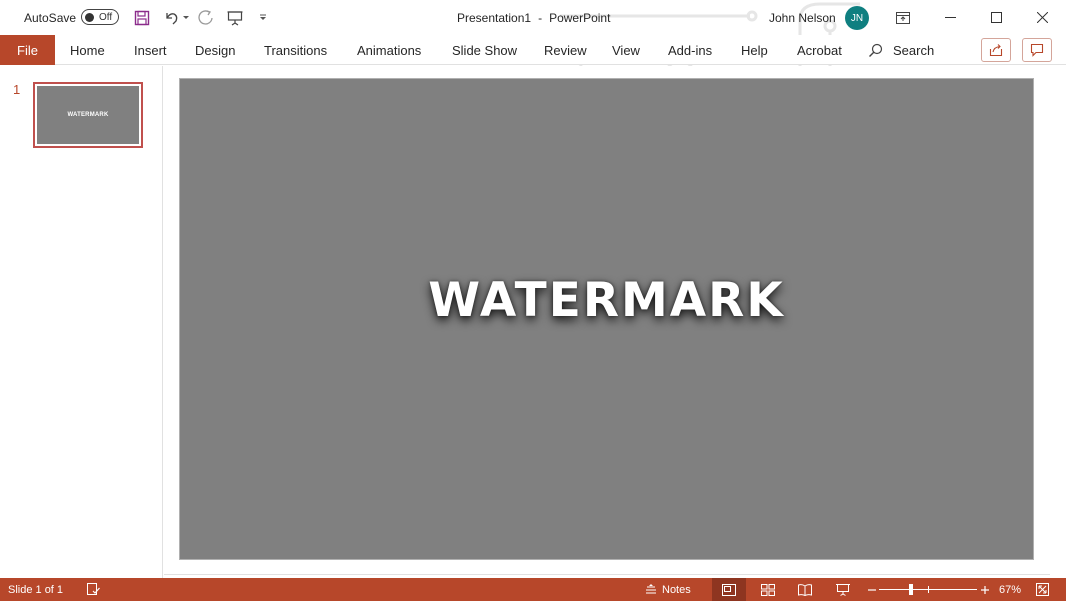 The image size is (1066, 601). What do you see at coordinates (768, 589) in the screenshot?
I see `slide-sorter-icon` at bounding box center [768, 589].